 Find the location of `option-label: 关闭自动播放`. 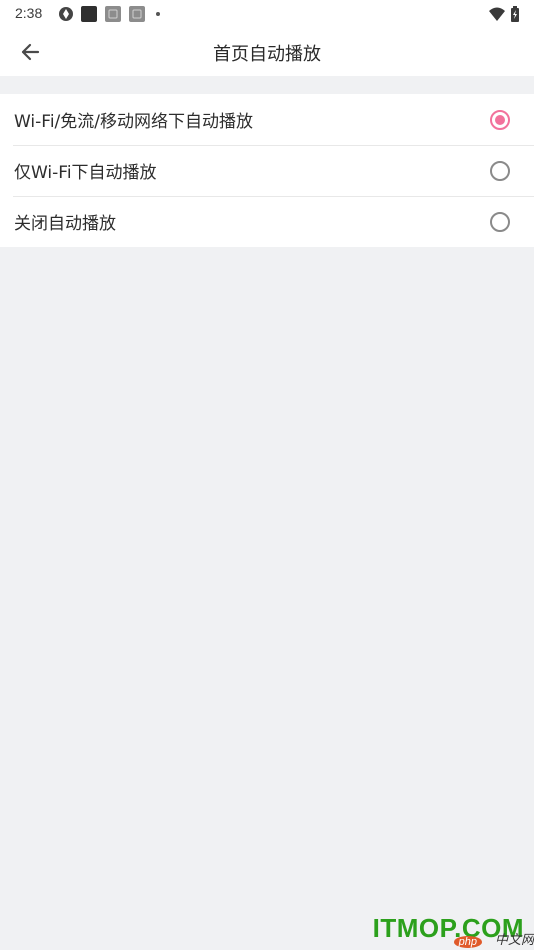

option-label: 关闭自动播放 is located at coordinates (65, 224).